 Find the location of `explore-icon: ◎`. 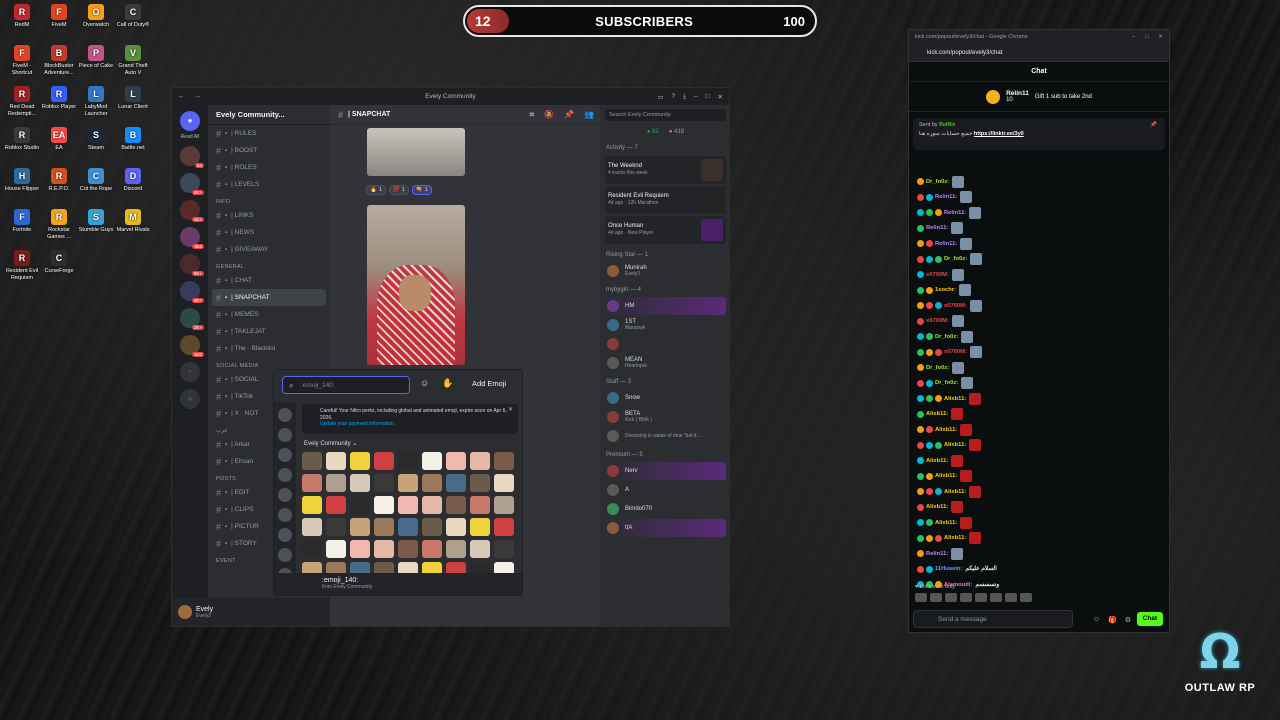

explore-icon: ◎ is located at coordinates (190, 399).